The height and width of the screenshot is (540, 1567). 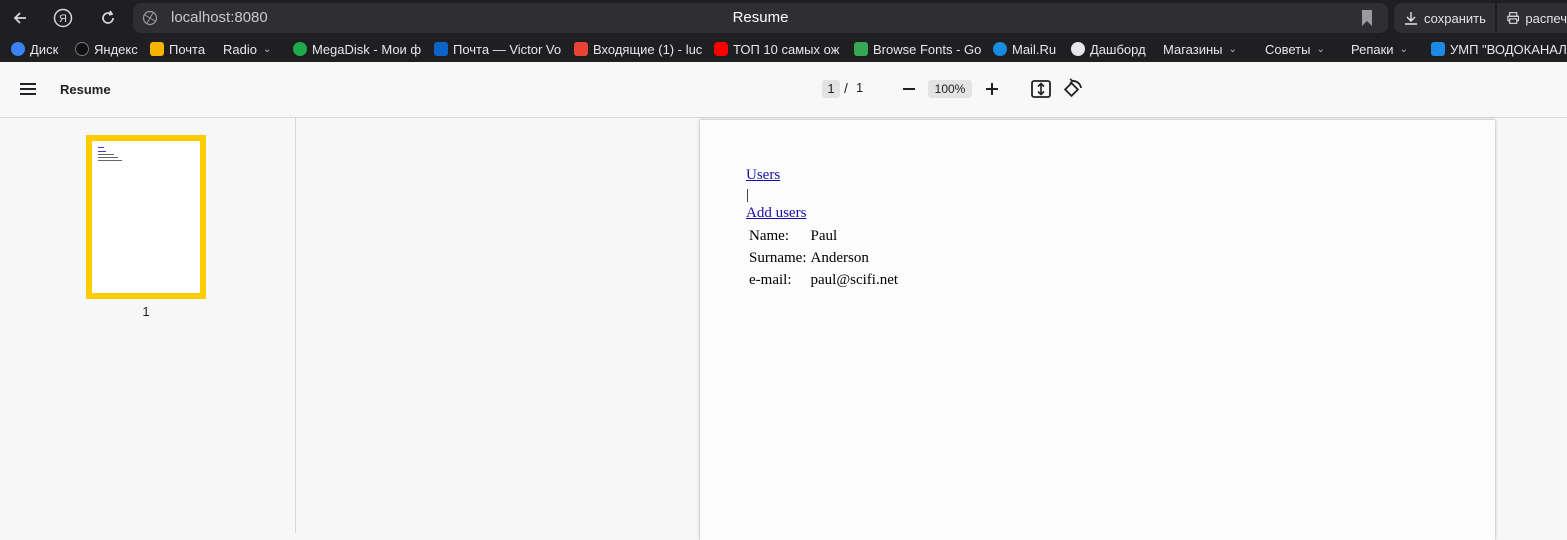 What do you see at coordinates (776, 213) in the screenshot?
I see `add-users-link: Add users` at bounding box center [776, 213].